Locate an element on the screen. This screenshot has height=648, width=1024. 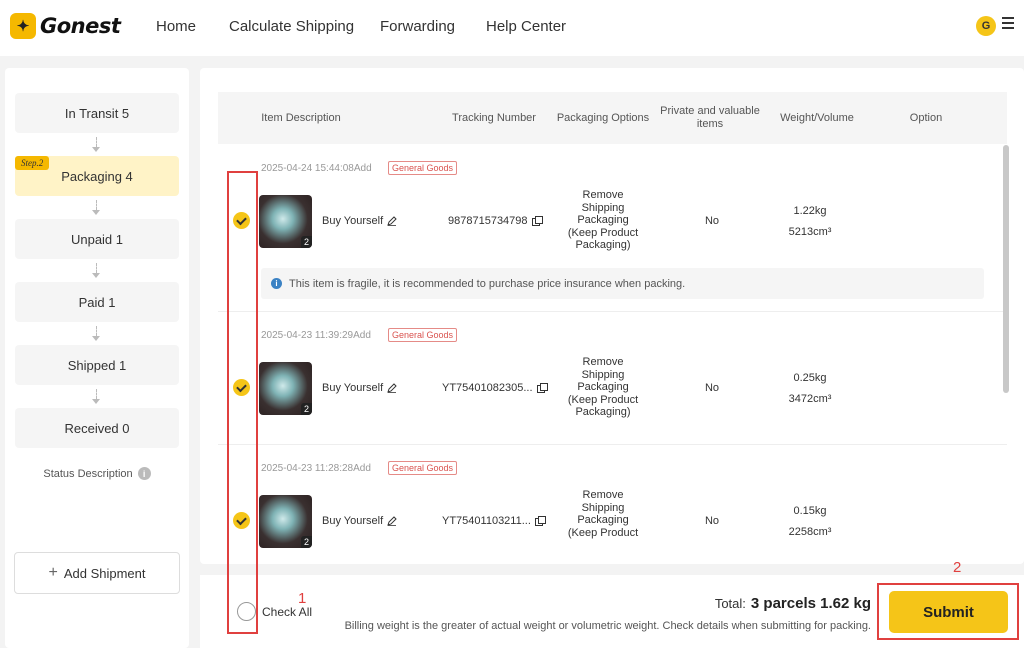
header-packaging-options: Packaging Options is located at coordinates (603, 117).